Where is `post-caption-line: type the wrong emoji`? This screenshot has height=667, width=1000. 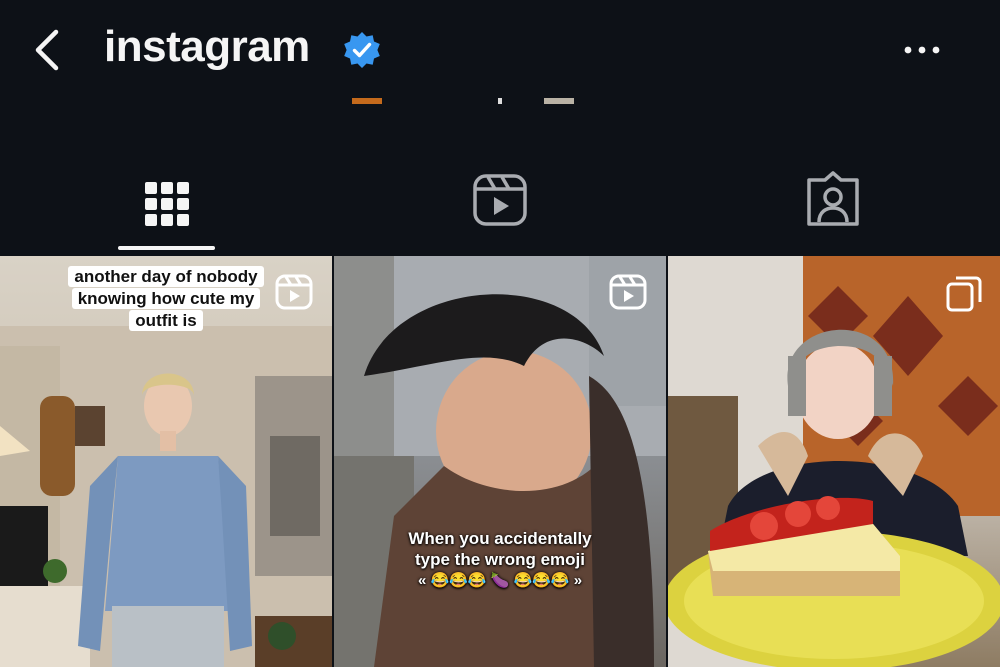 post-caption-line: type the wrong emoji is located at coordinates (500, 559).